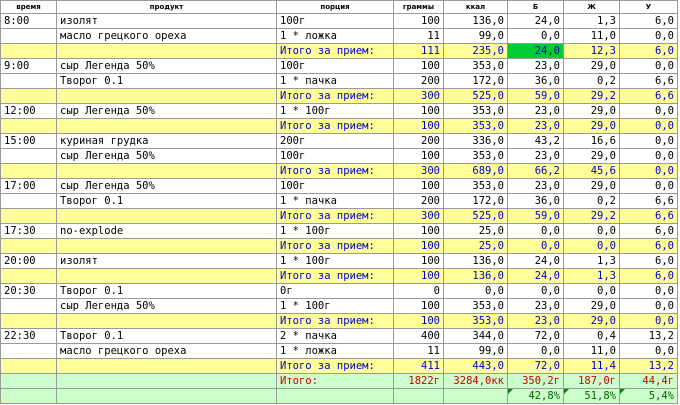 The width and height of the screenshot is (680, 405). Describe the element at coordinates (418, 7) in the screenshot. I see `header-grams: граммы` at that location.